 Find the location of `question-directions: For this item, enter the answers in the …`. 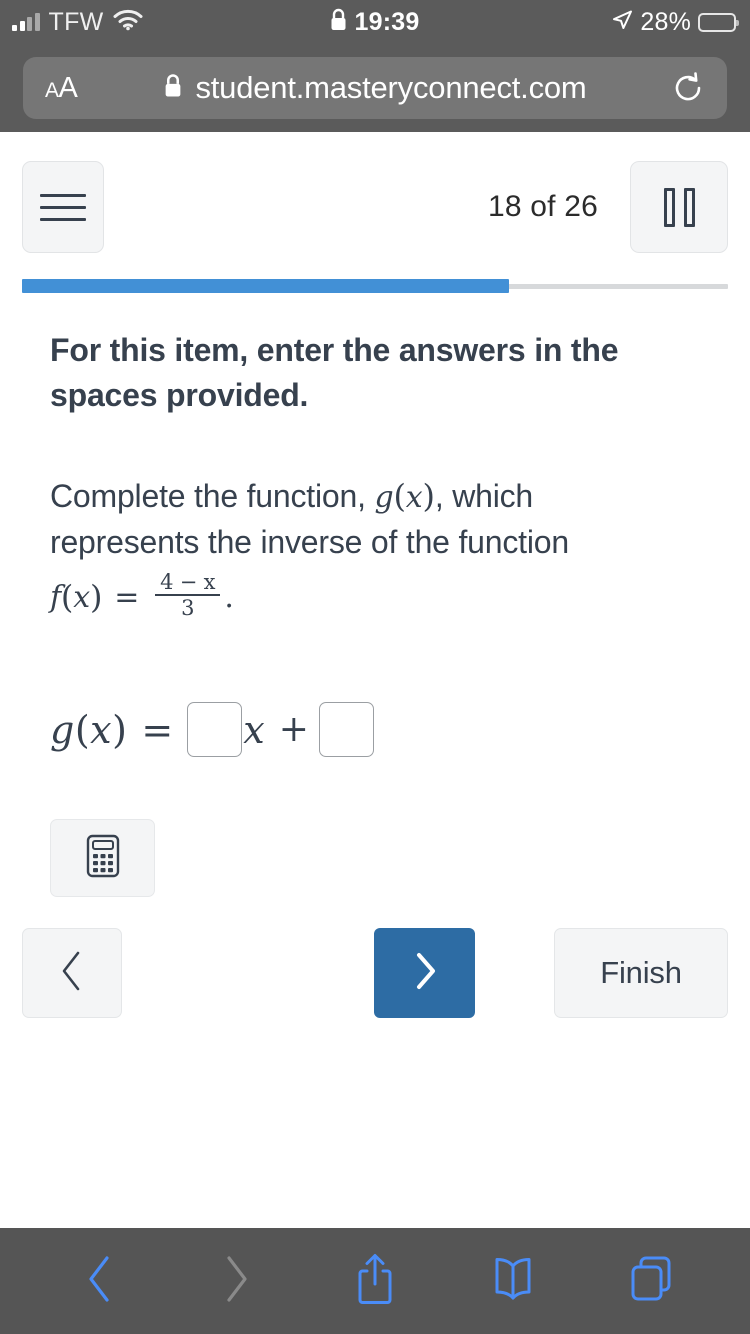

question-directions: For this item, enter the answers in the … is located at coordinates (334, 373).